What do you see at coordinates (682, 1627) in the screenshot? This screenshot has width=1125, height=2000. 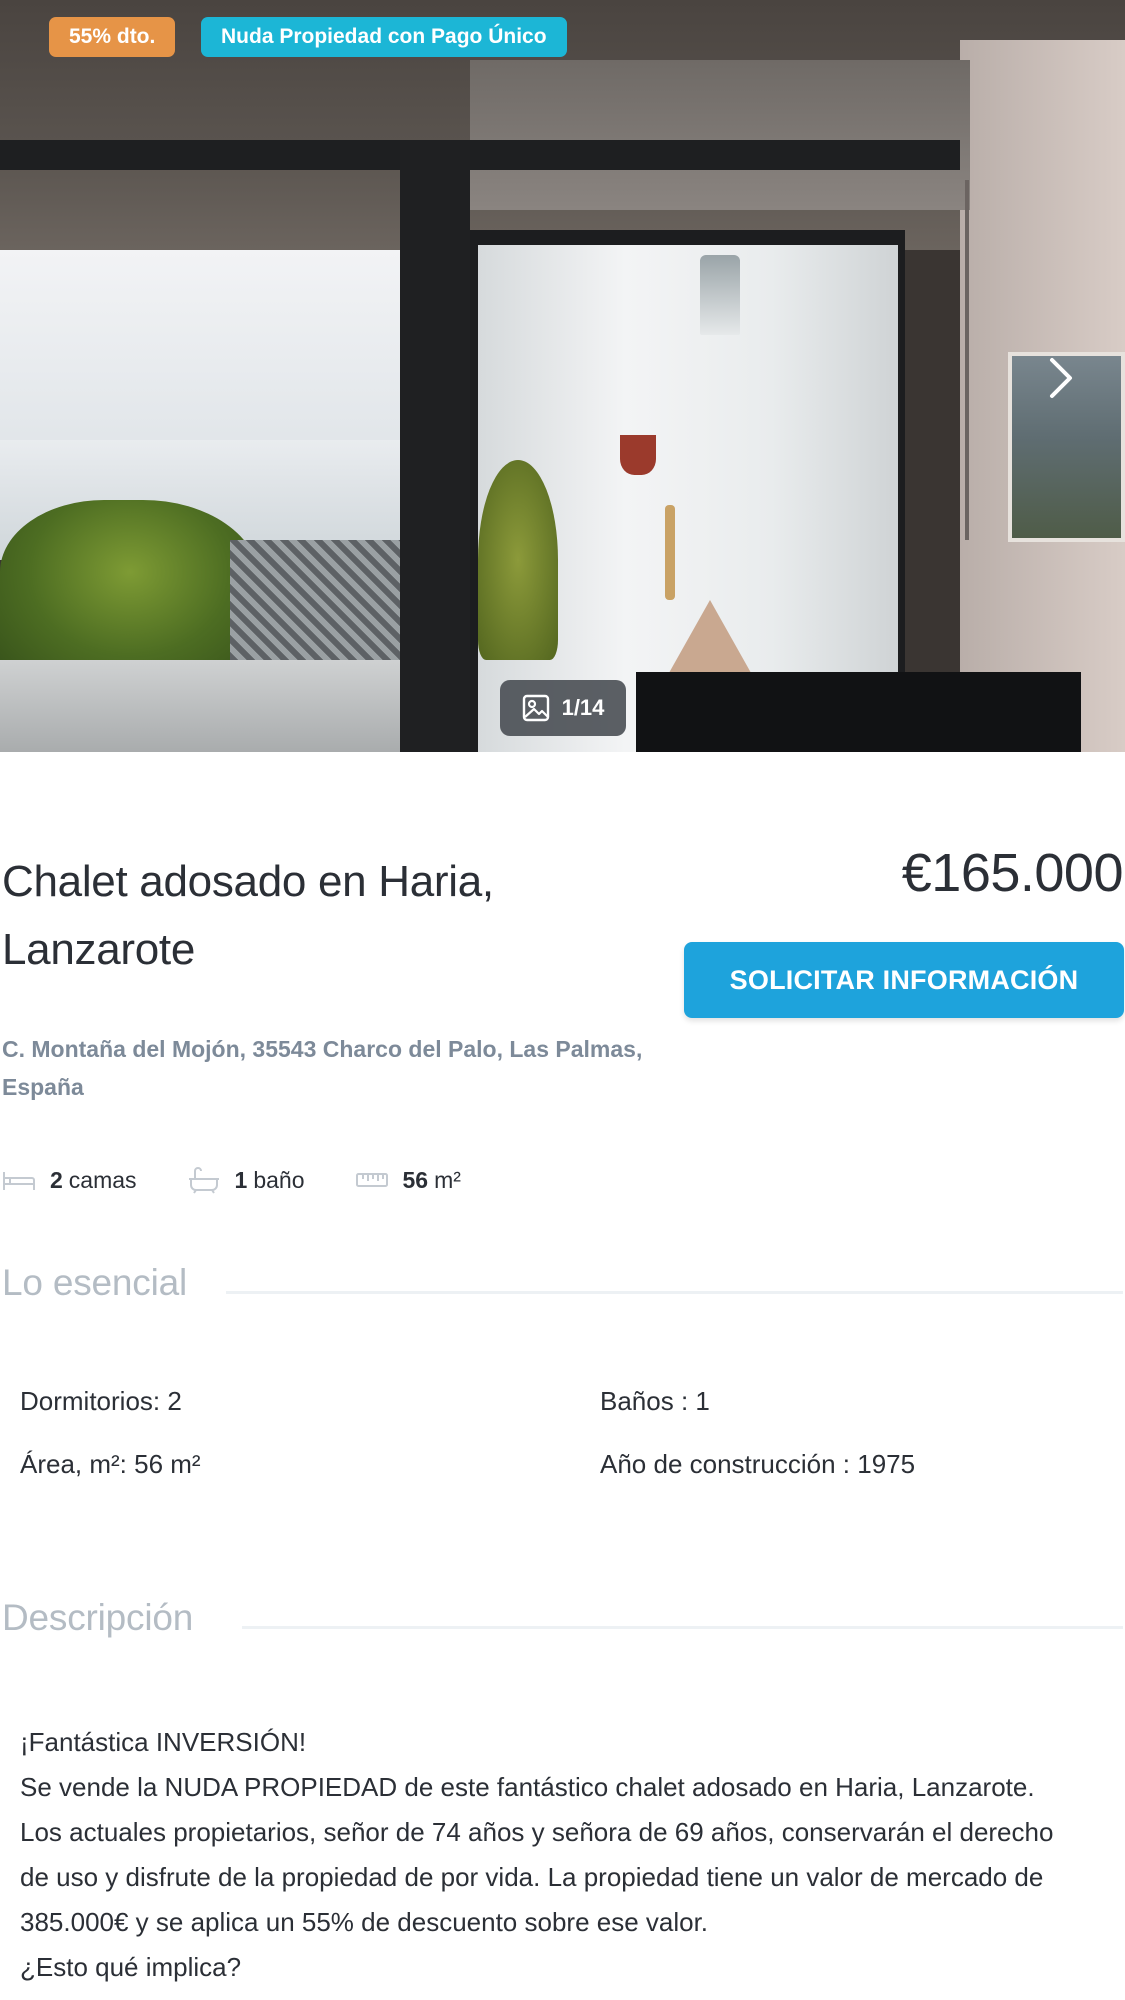 I see `description-divider` at bounding box center [682, 1627].